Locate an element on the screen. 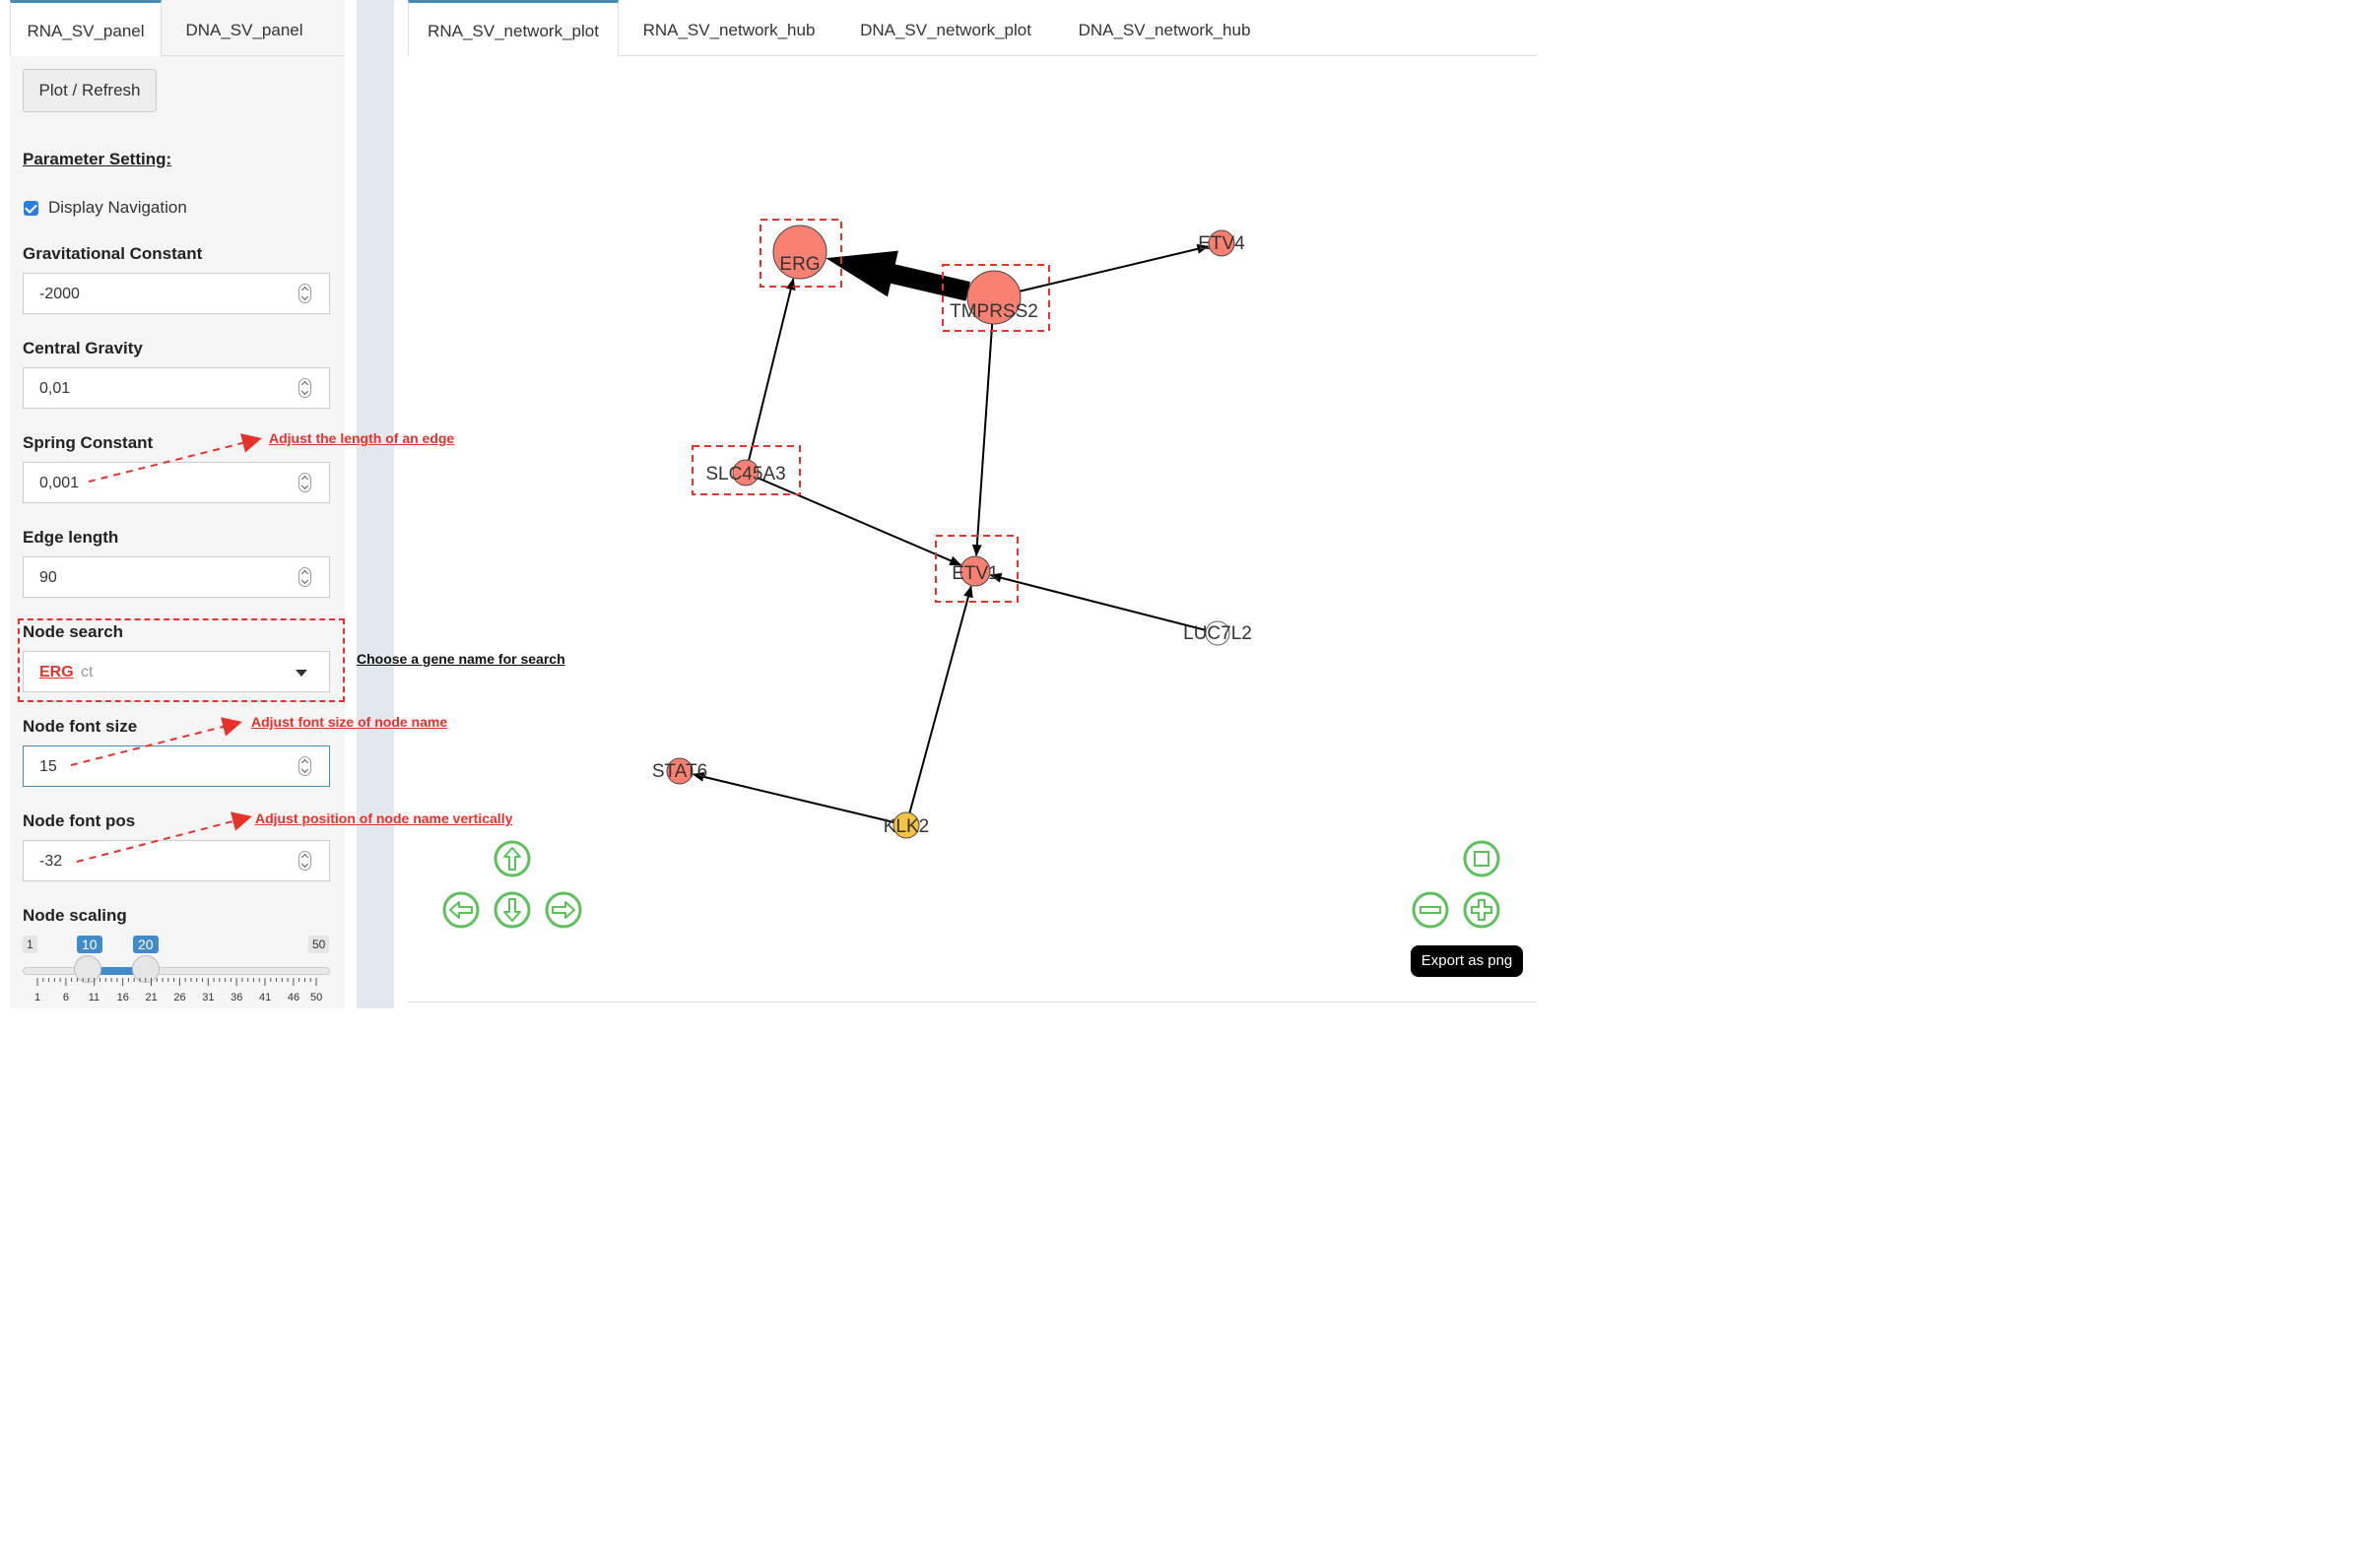 The width and height of the screenshot is (2380, 1554). node-font-size-input: 15 is located at coordinates (176, 766).